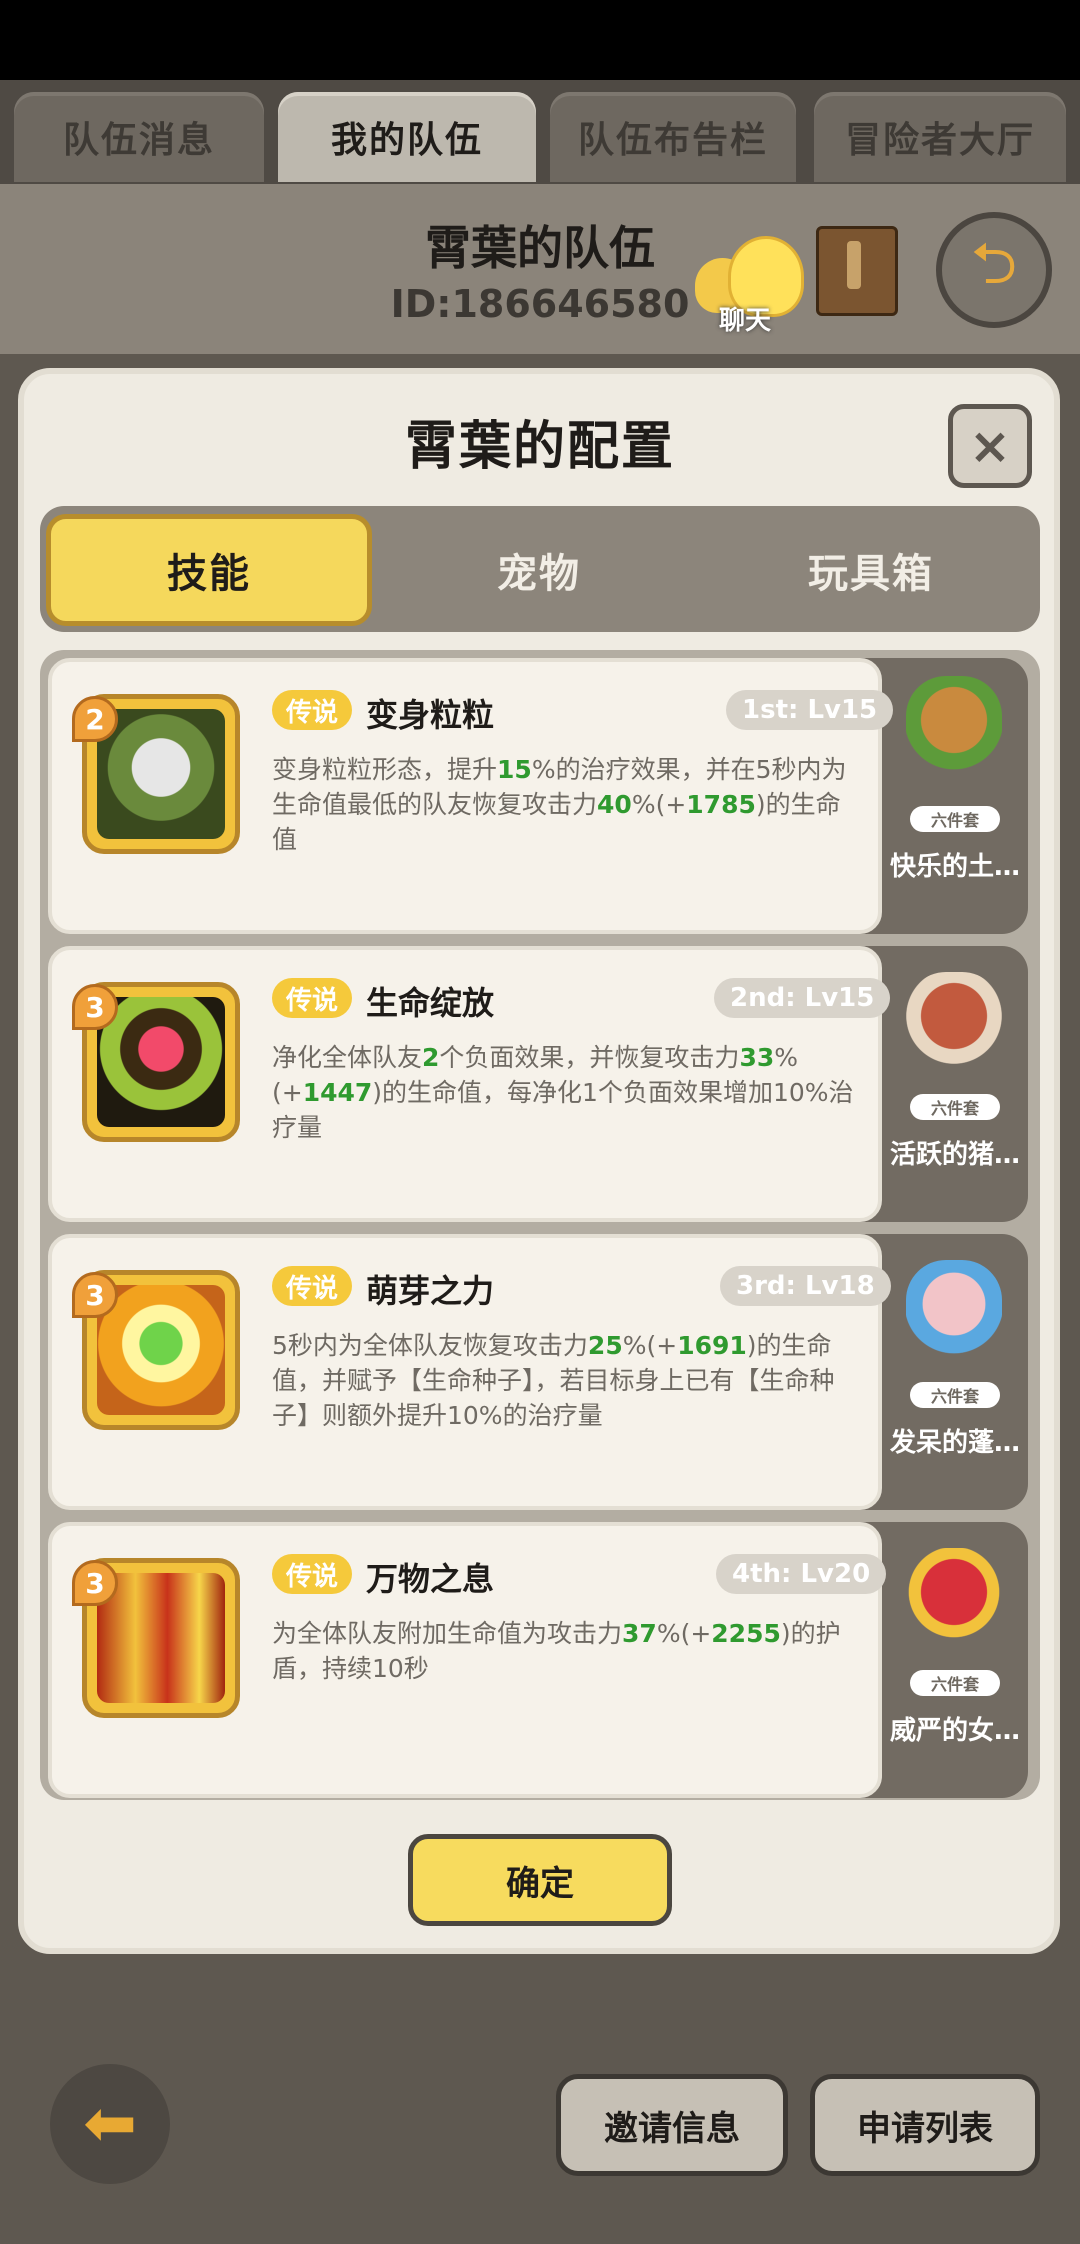 The width and height of the screenshot is (1080, 2244). Describe the element at coordinates (672, 2125) in the screenshot. I see `invite-info-button: 邀请信息` at that location.